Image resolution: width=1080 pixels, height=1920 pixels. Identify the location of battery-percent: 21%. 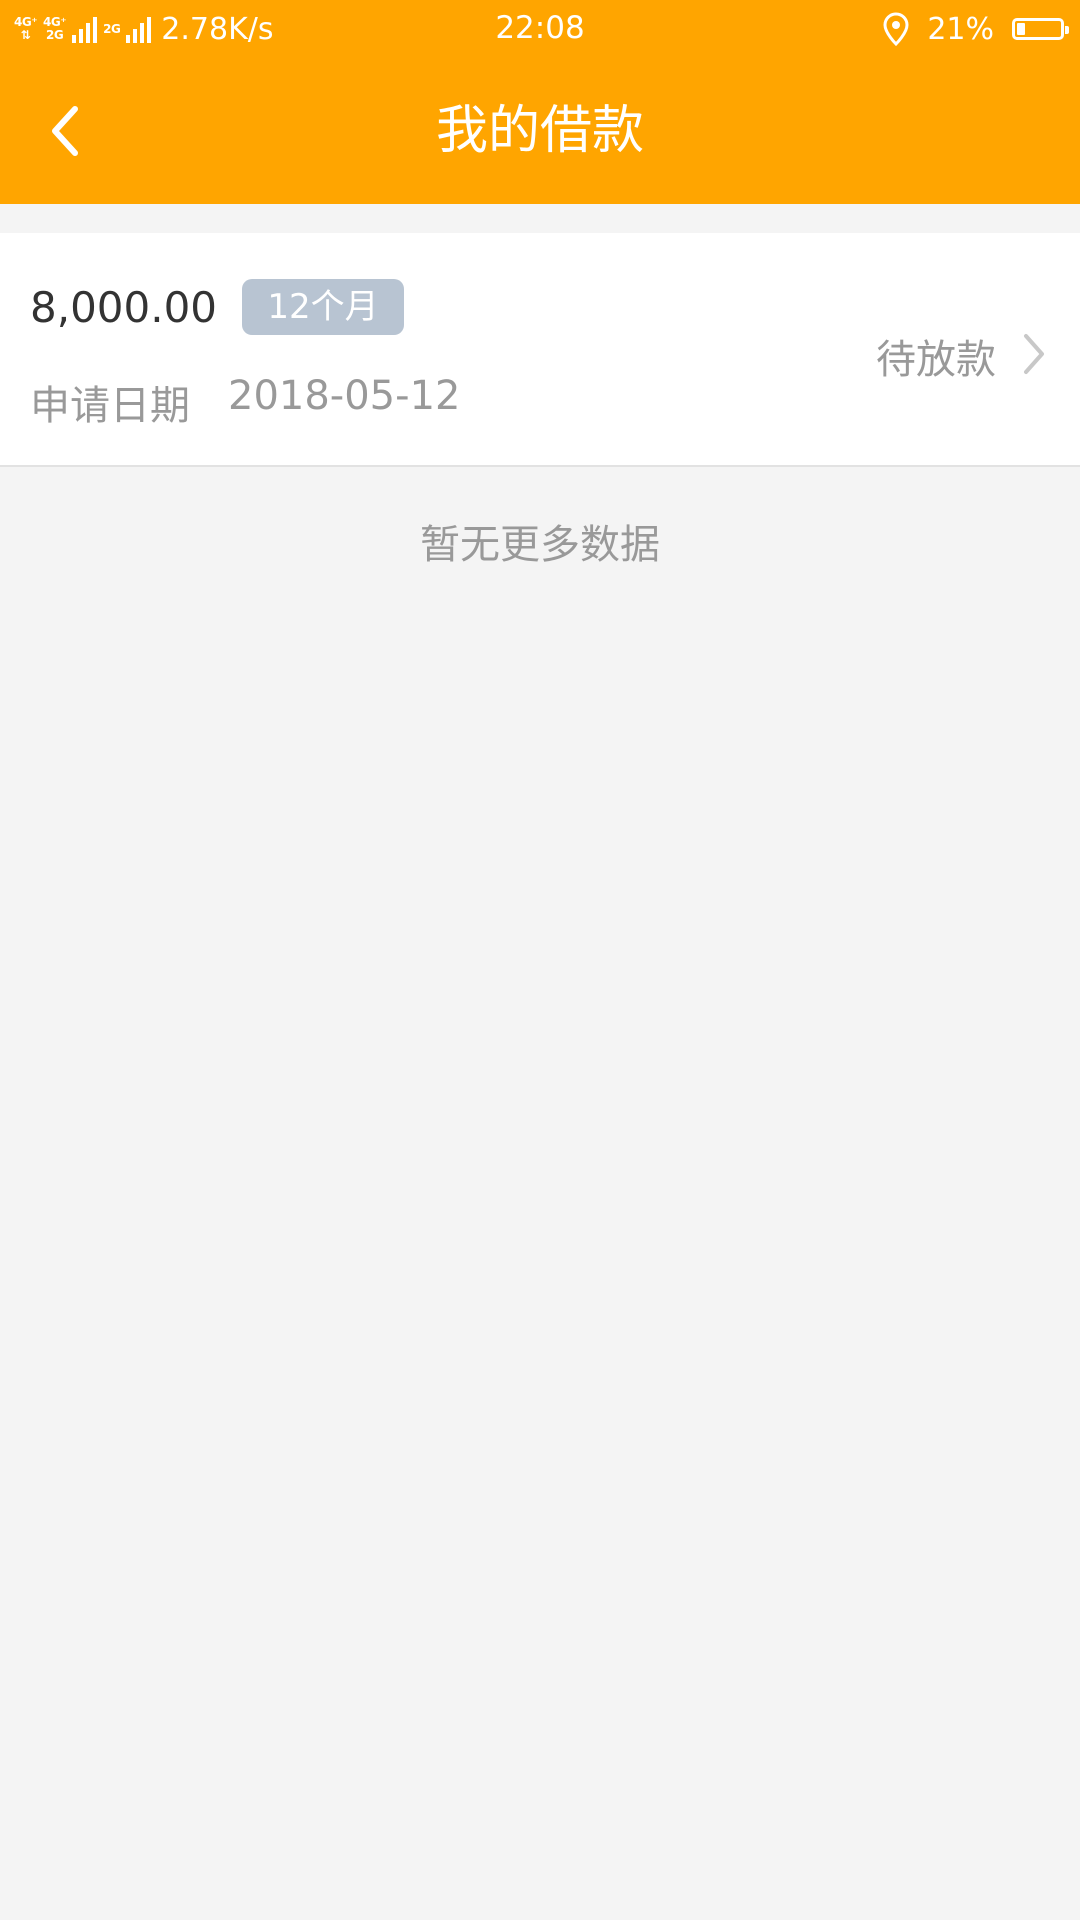
(960, 29).